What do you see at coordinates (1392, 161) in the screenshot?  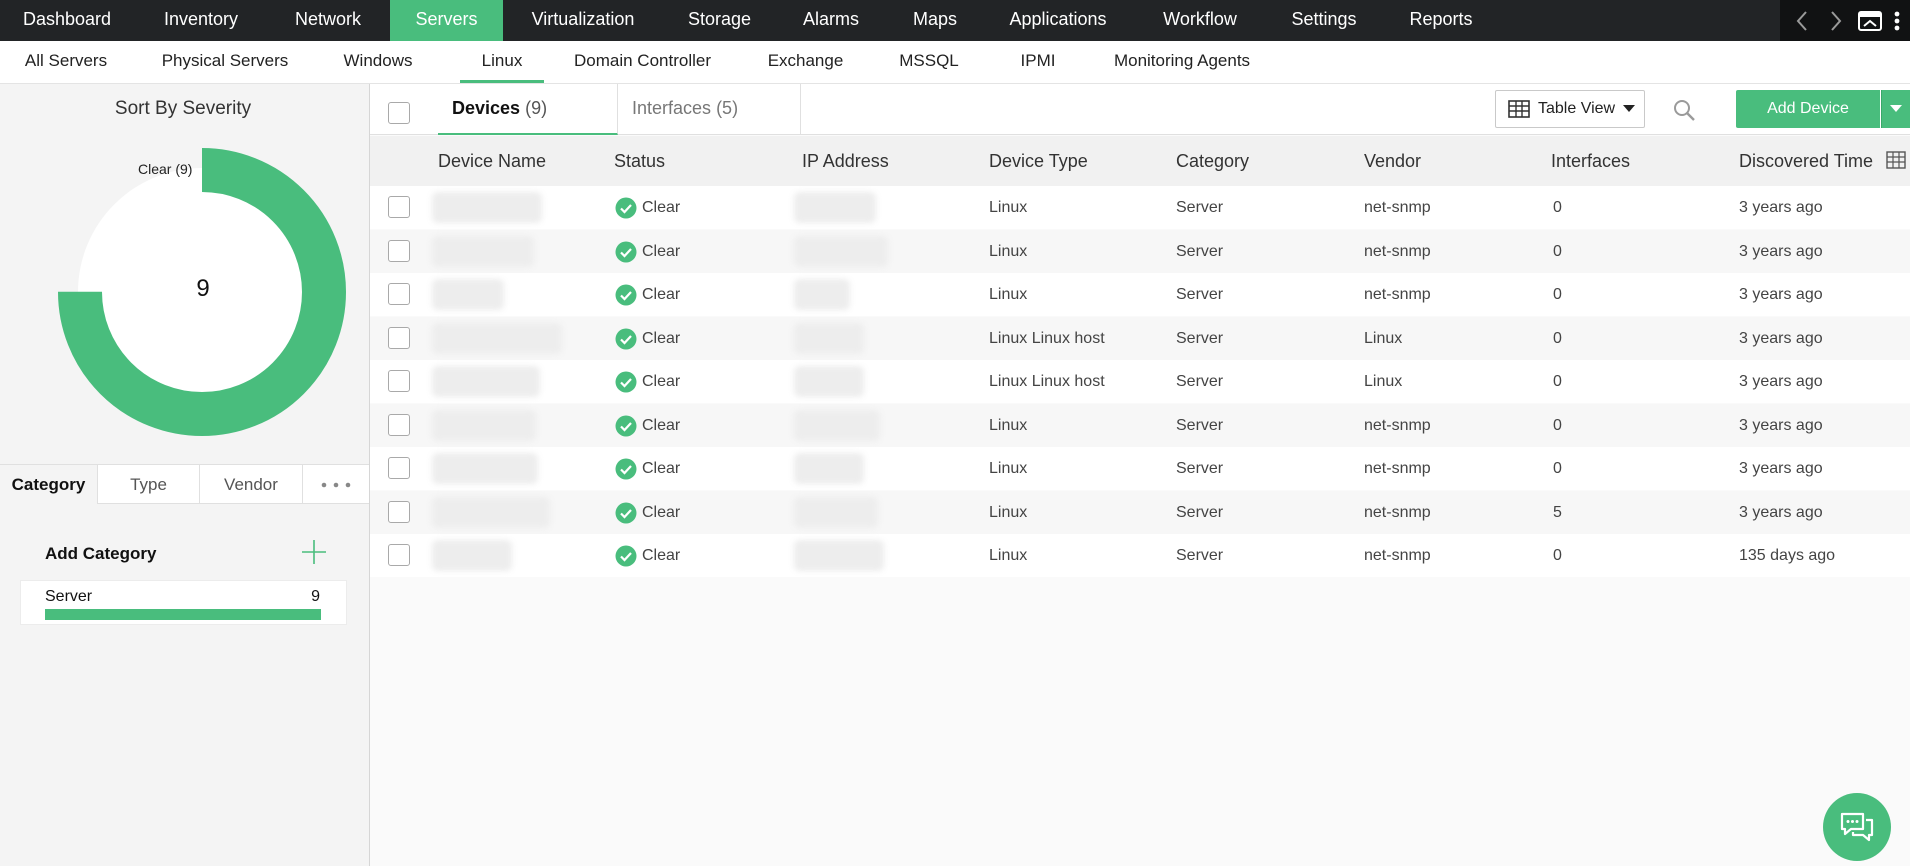 I see `column-vendor: Vendor` at bounding box center [1392, 161].